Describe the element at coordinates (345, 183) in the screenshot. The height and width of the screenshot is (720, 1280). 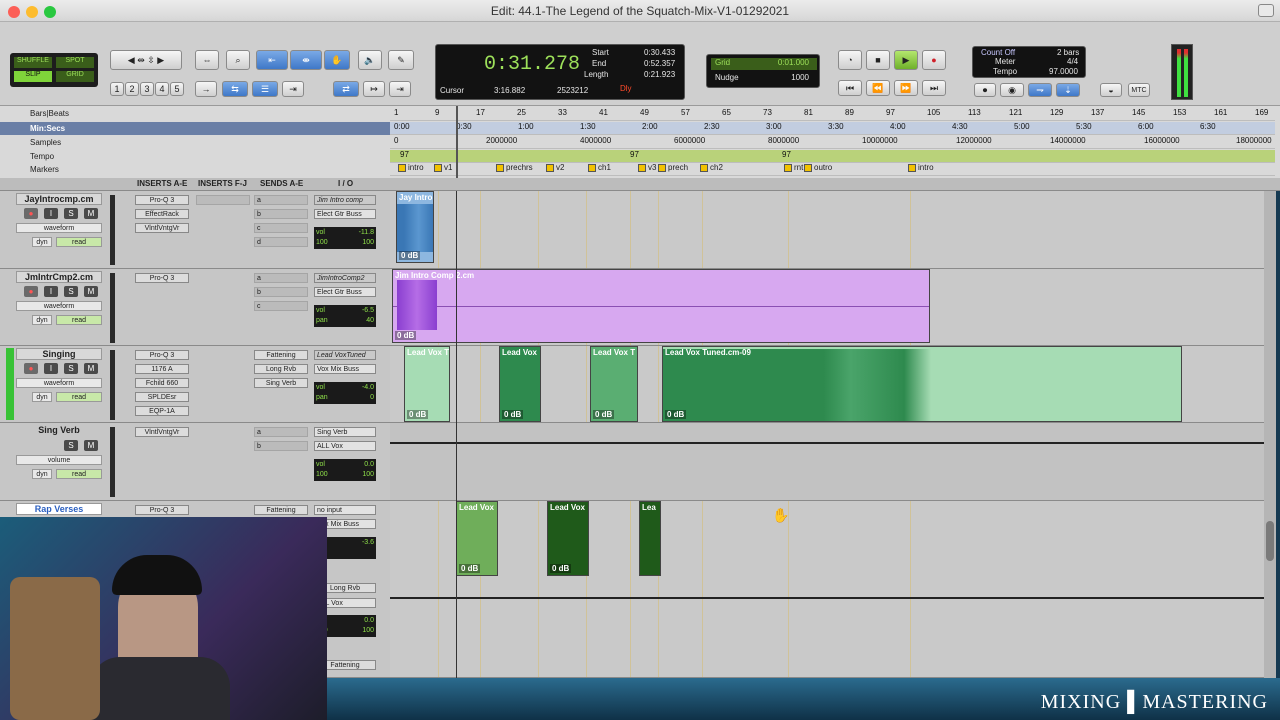
I see `io-header: I / O` at that location.